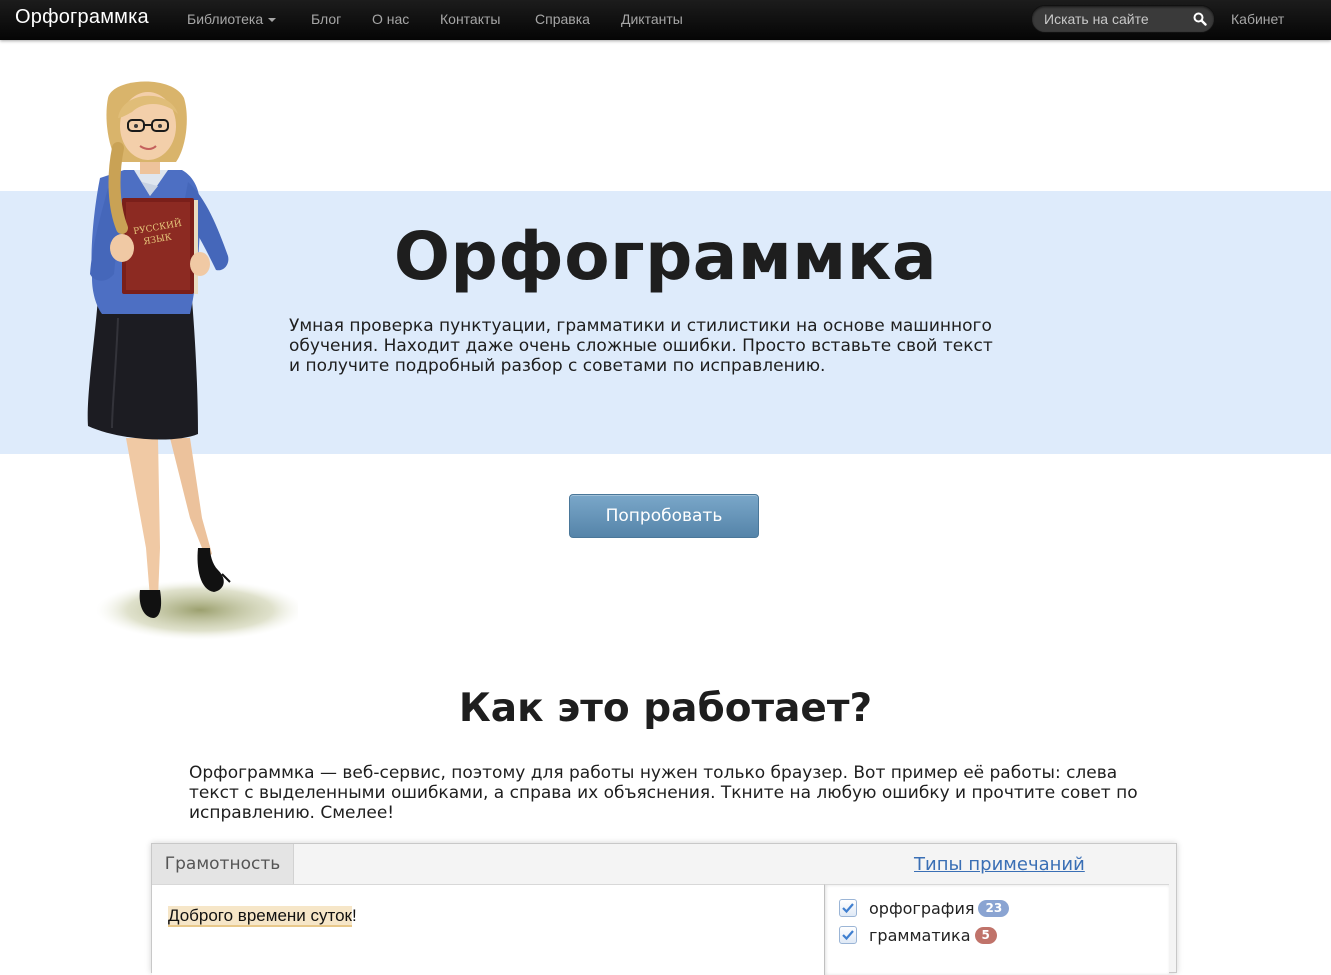  I want to click on nav-about: О нас, so click(390, 19).